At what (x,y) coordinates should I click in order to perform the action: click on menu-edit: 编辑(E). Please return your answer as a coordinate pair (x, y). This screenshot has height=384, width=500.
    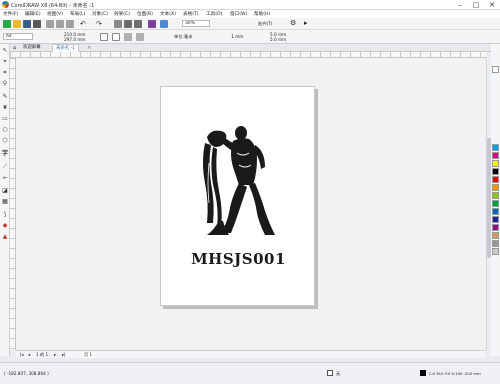
    Looking at the image, I should click on (33, 14).